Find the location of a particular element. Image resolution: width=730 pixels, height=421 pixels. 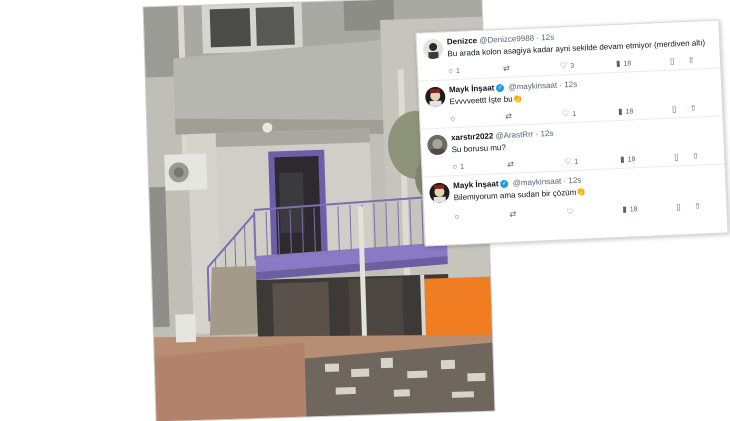

like-button: ♡3 is located at coordinates (567, 66).